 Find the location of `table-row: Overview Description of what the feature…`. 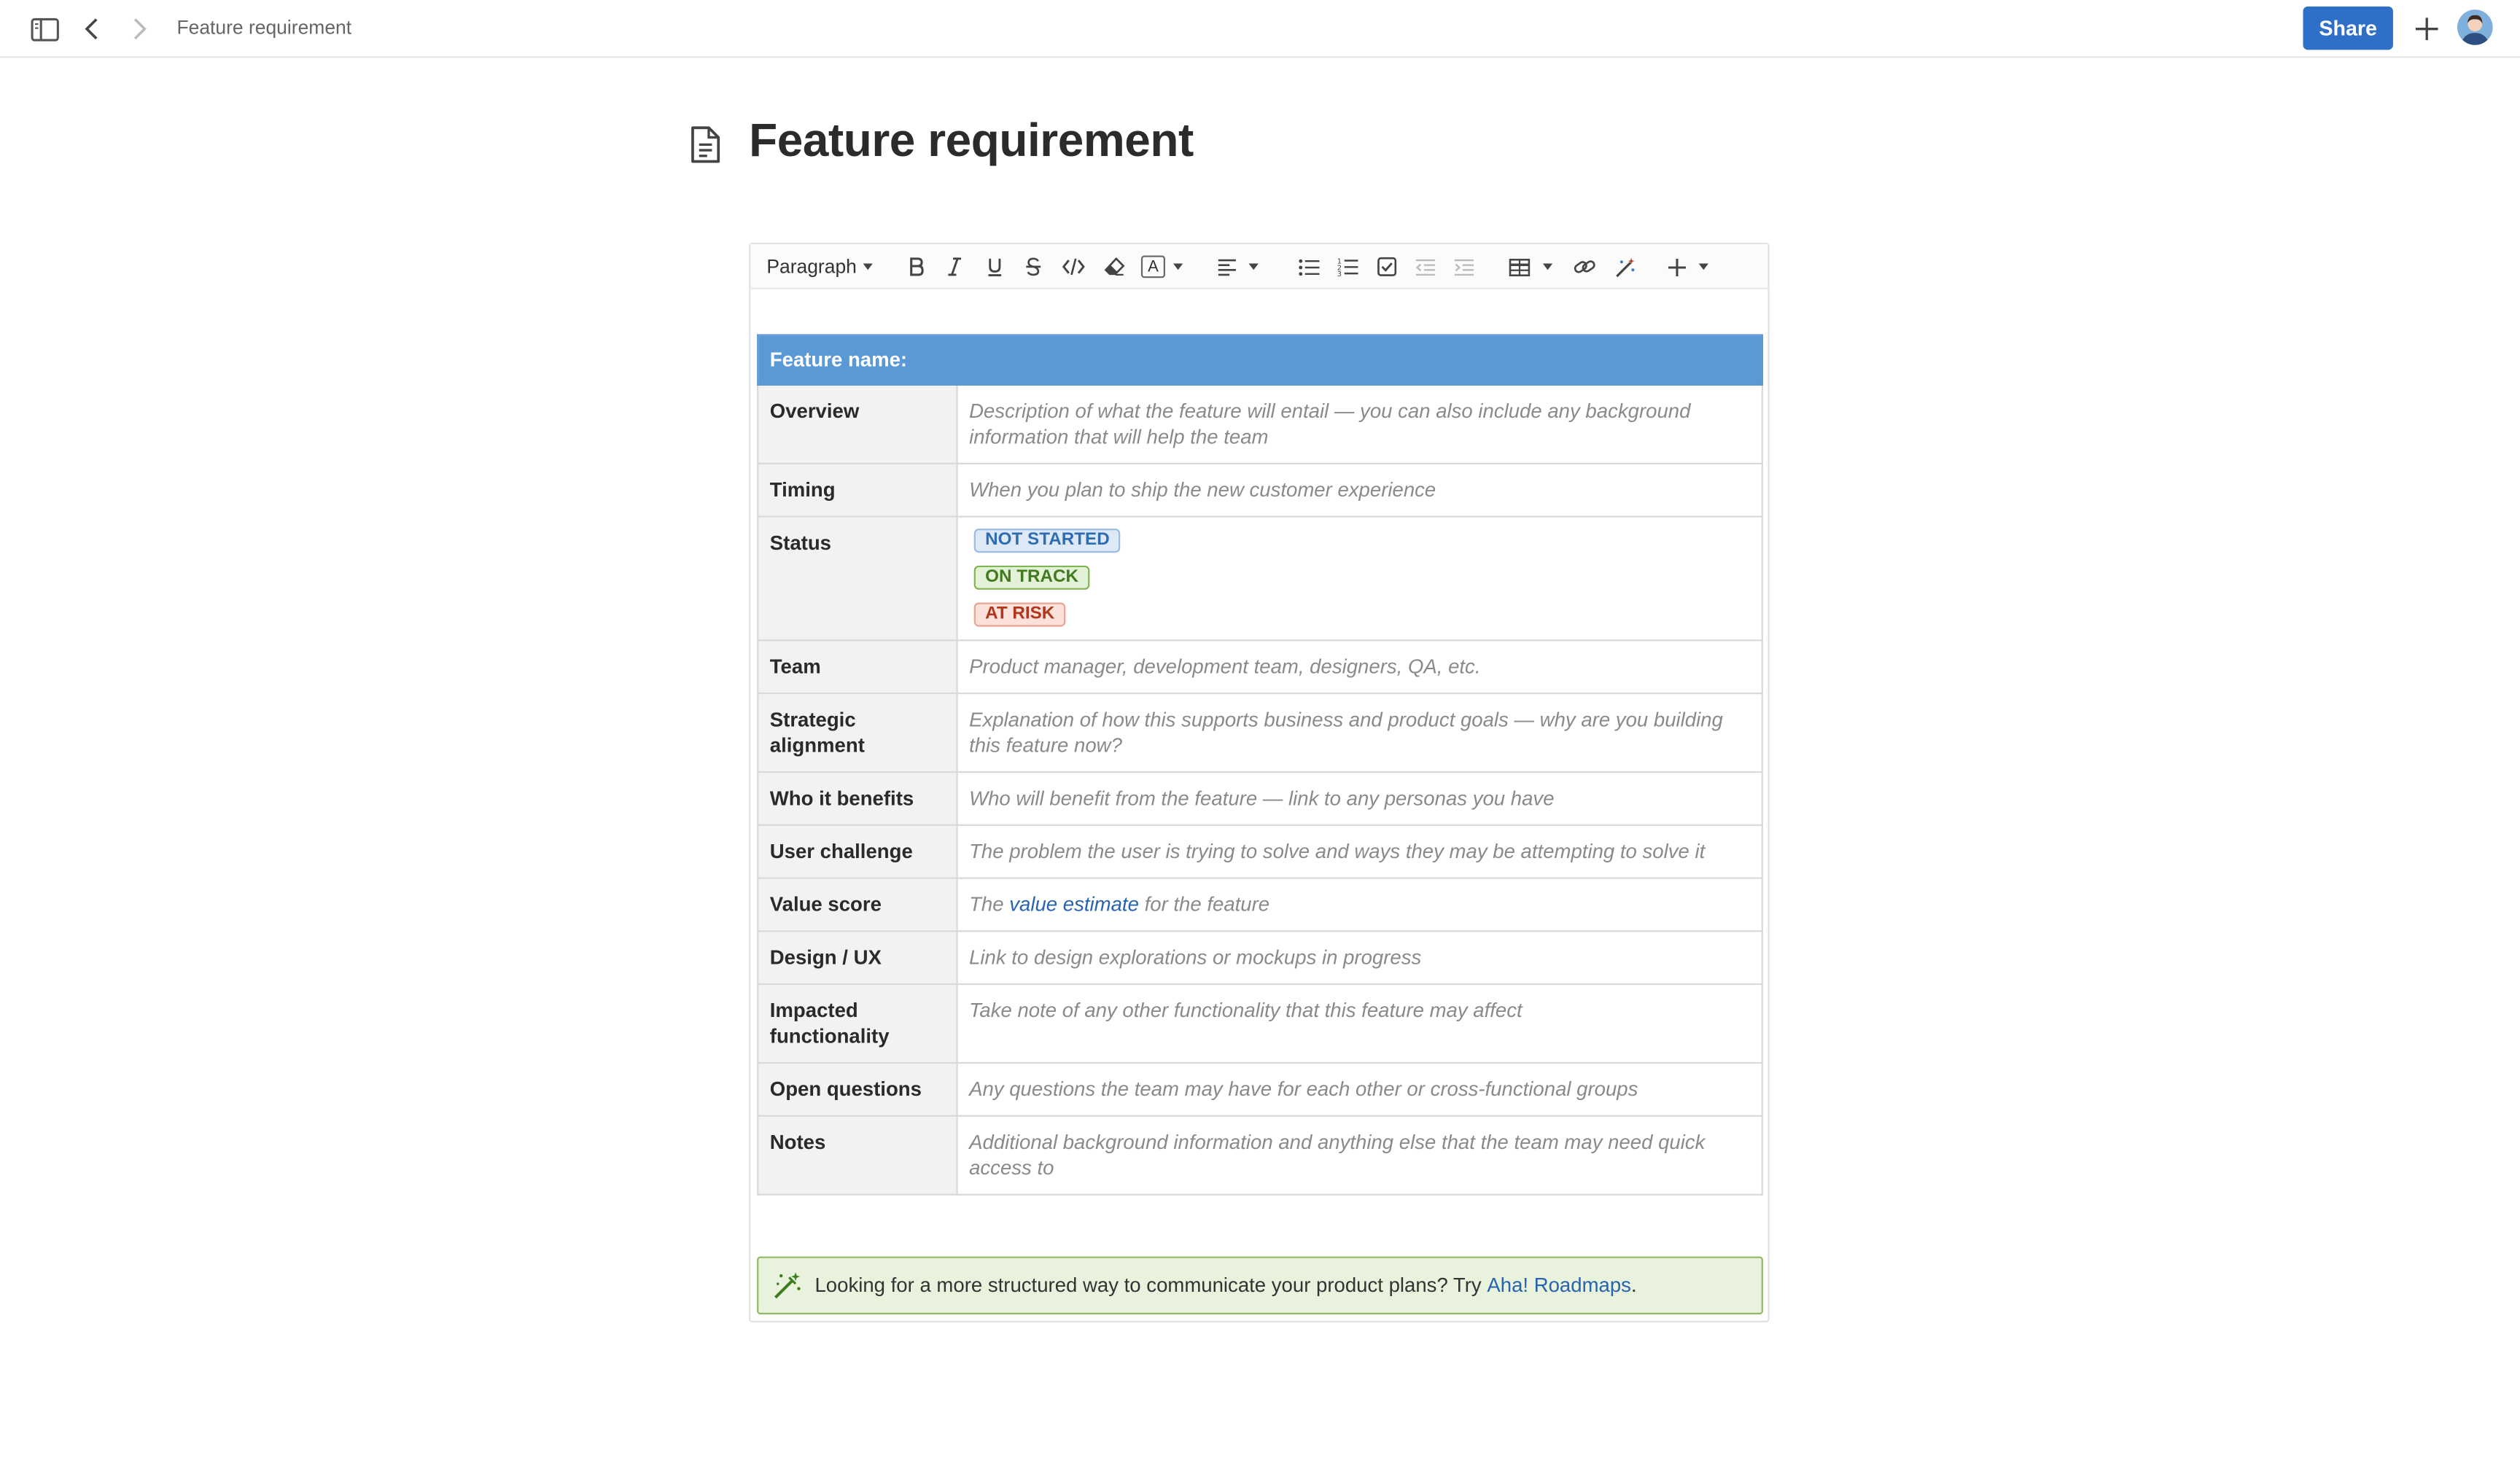

table-row: Overview Description of what the feature… is located at coordinates (1260, 423).